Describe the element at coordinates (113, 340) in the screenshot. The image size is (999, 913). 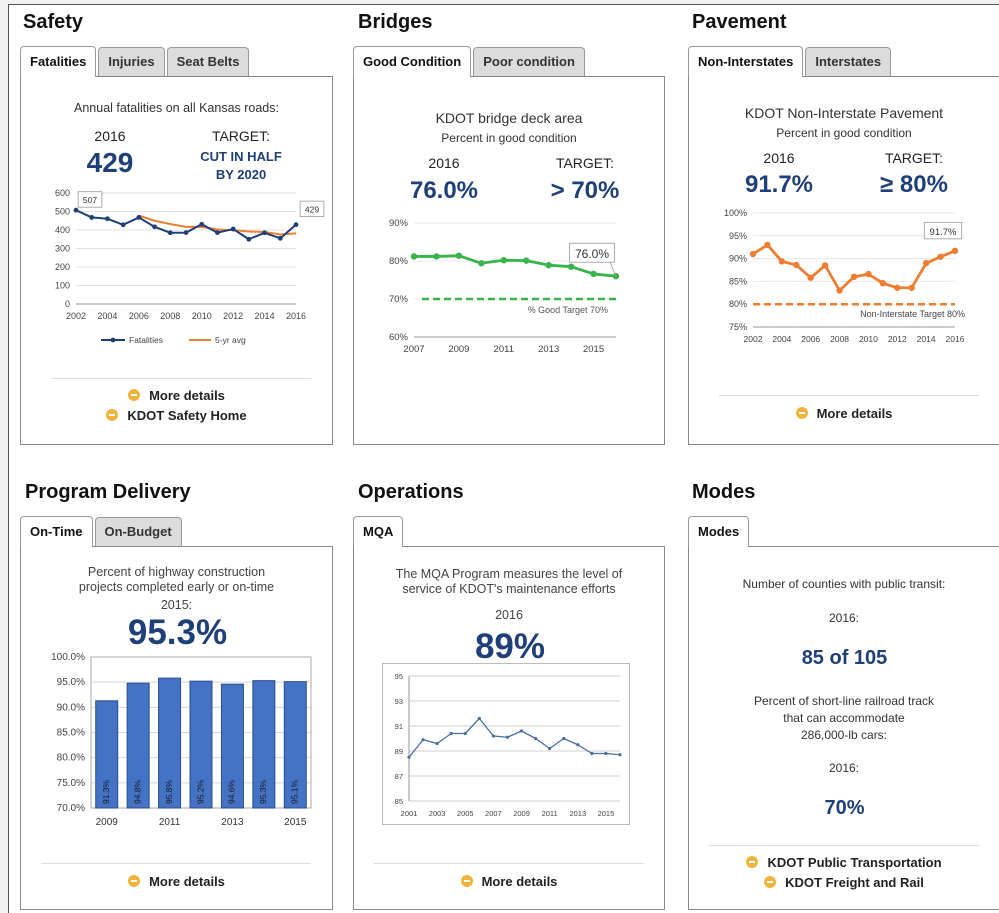
I see `legend-marker` at that location.